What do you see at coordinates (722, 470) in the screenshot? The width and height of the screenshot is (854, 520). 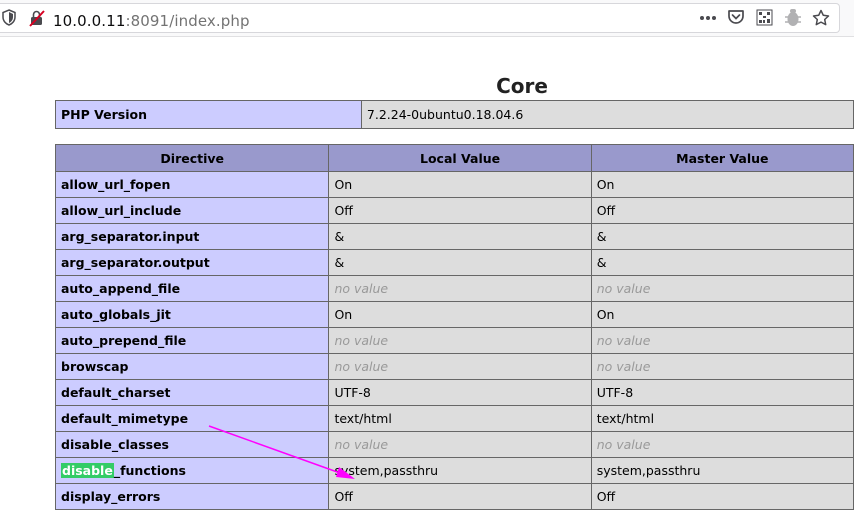 I see `master-value: system,passthru` at bounding box center [722, 470].